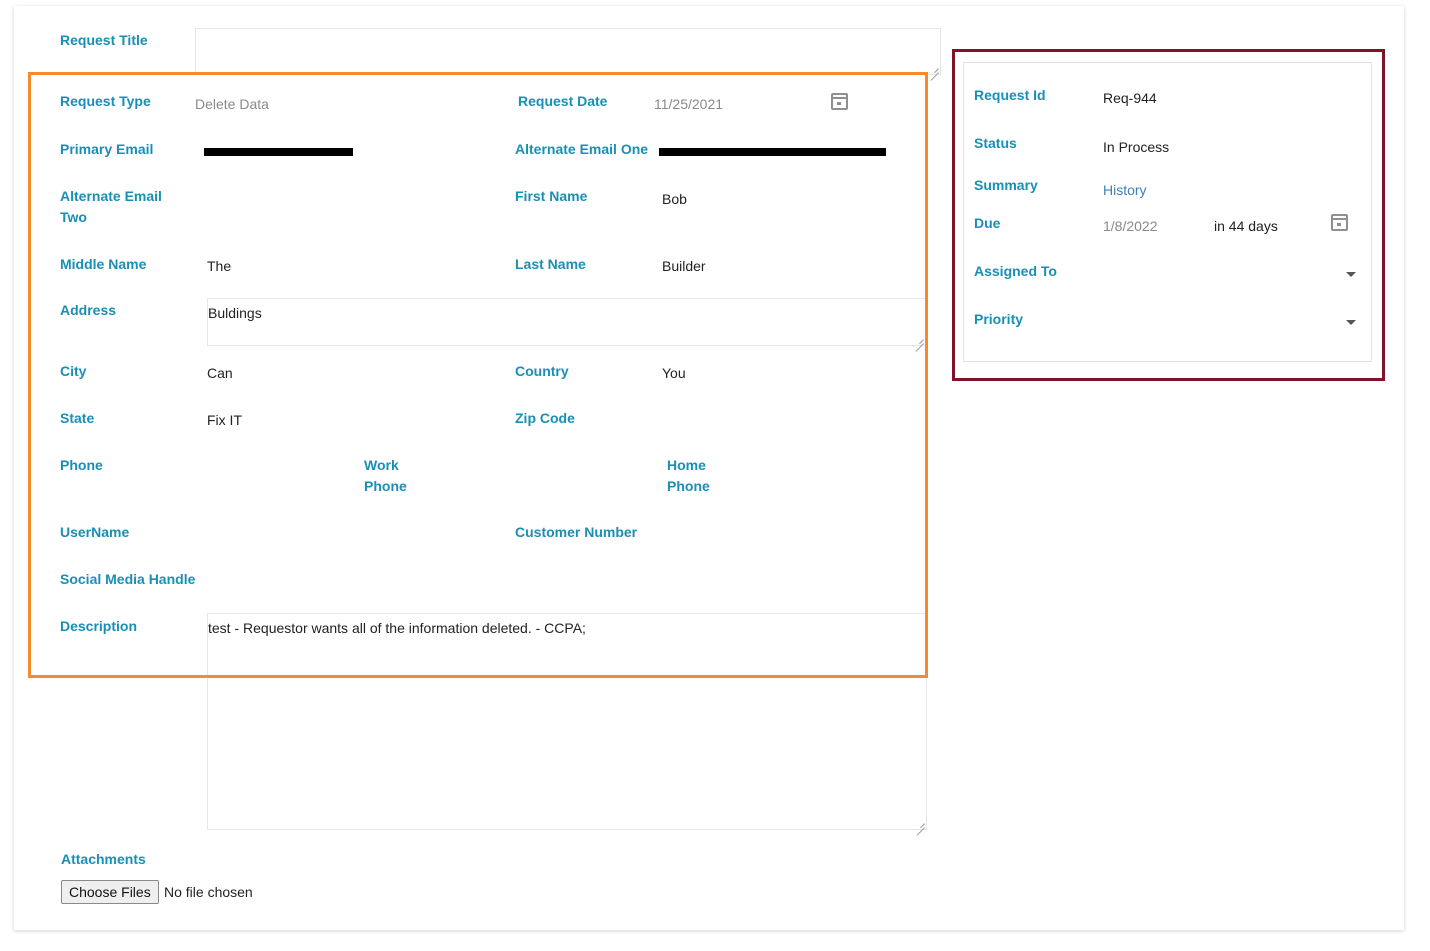 This screenshot has width=1430, height=951. What do you see at coordinates (103, 859) in the screenshot?
I see `attachments-label: Attachments` at bounding box center [103, 859].